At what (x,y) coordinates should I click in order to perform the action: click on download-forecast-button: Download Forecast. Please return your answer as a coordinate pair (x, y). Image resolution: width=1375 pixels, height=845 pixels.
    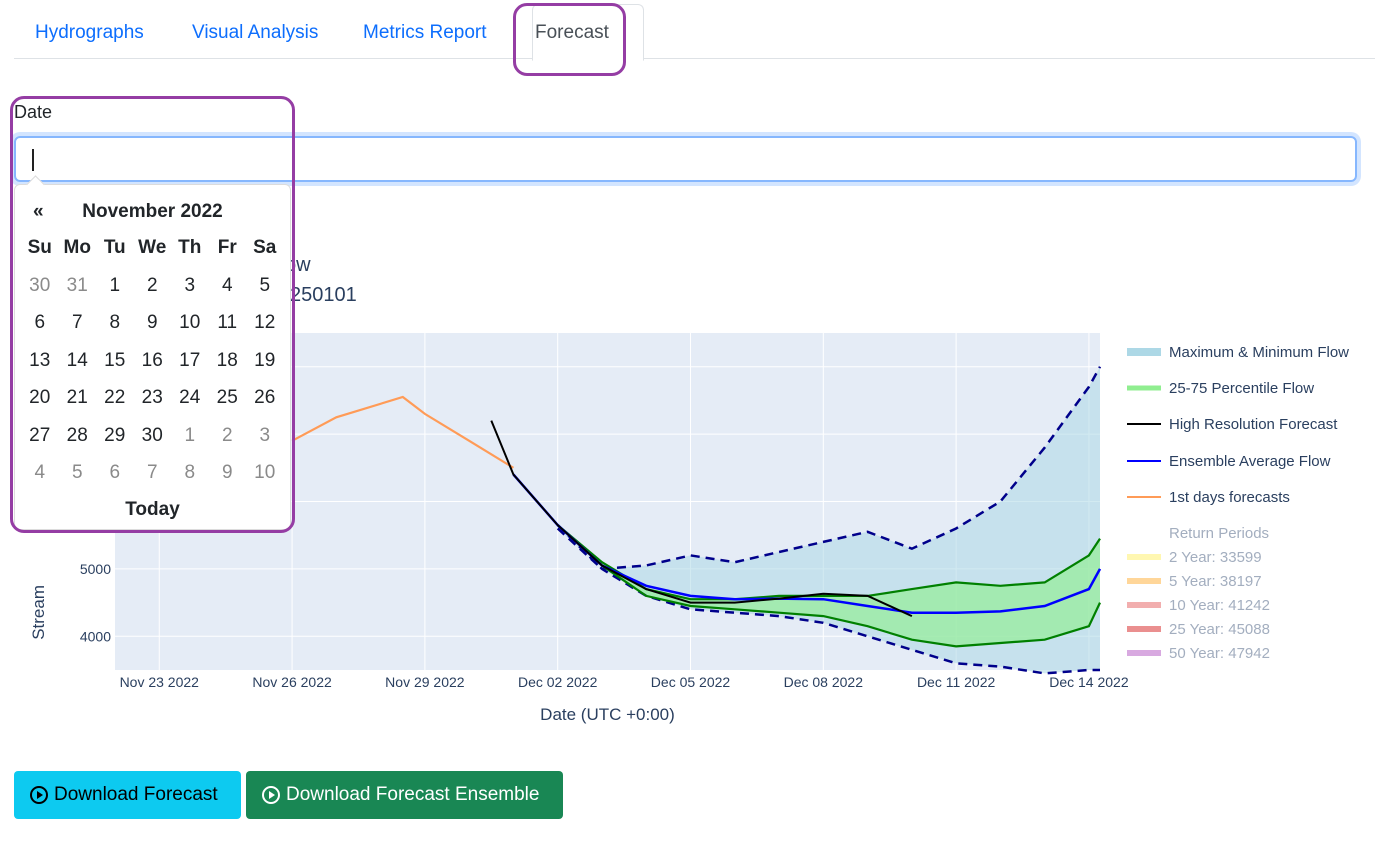
    Looking at the image, I should click on (127, 795).